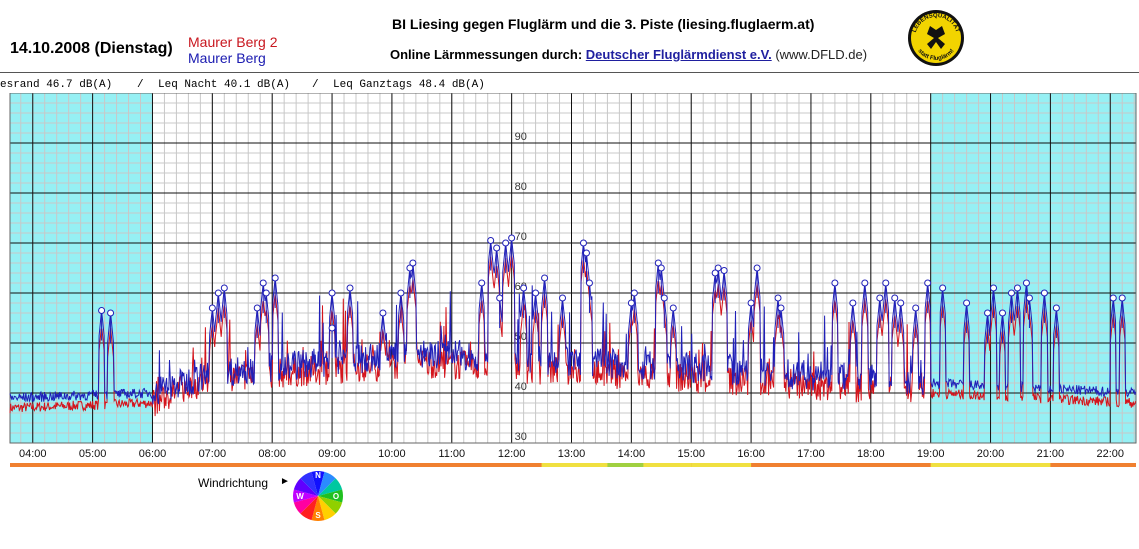  What do you see at coordinates (632, 454) in the screenshot?
I see `x-tick-label: 14:00` at bounding box center [632, 454].